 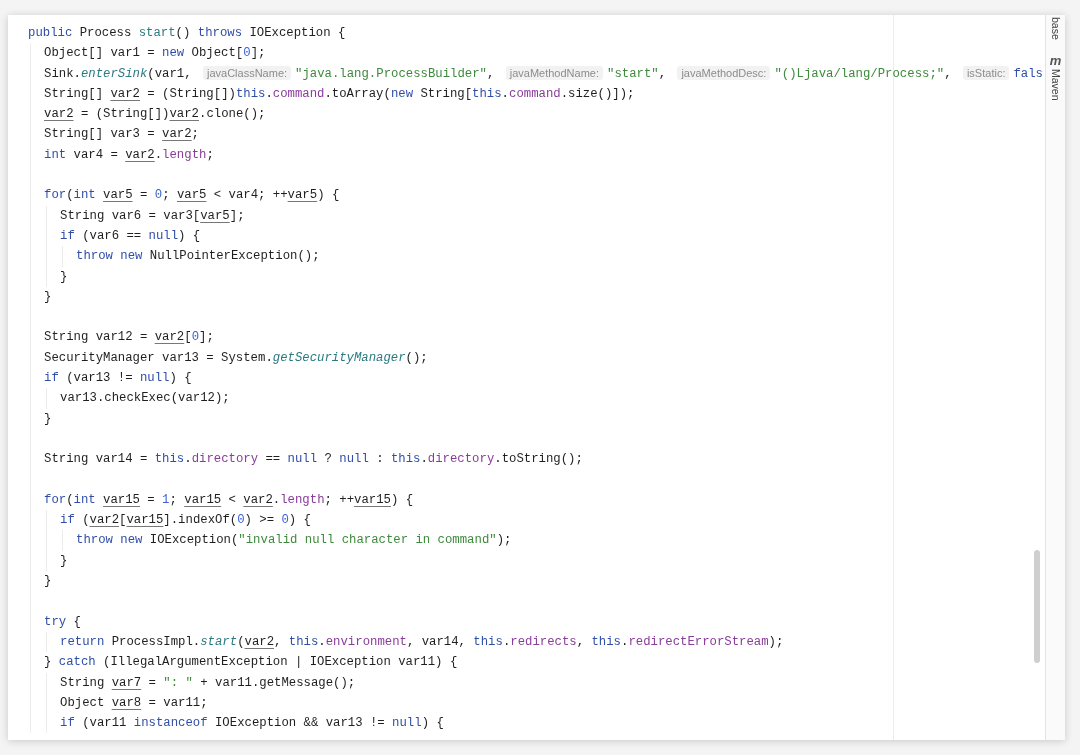 I want to click on code-line: String var14 = this.directory == null ? null : this.directory.toString();, so click(x=313, y=460).